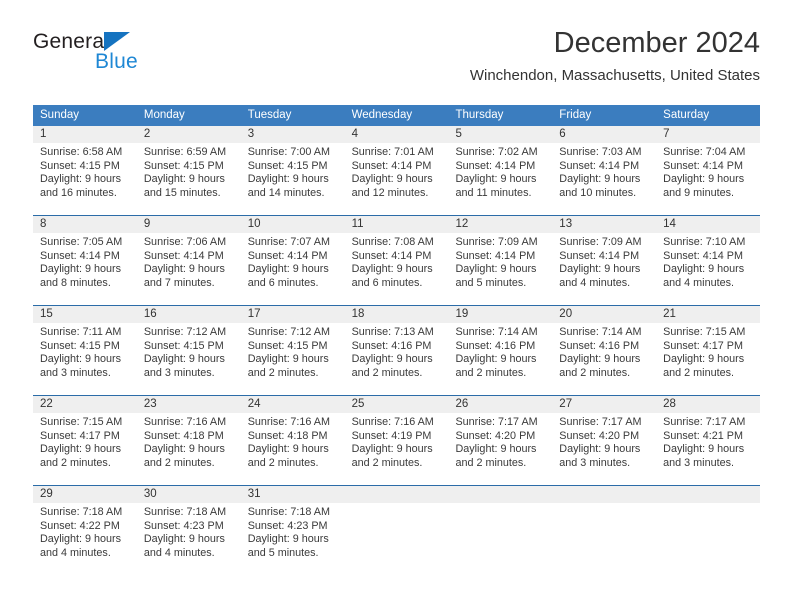  I want to click on day-detail-line: Sunrise: 7:14 AM, so click(600, 332).